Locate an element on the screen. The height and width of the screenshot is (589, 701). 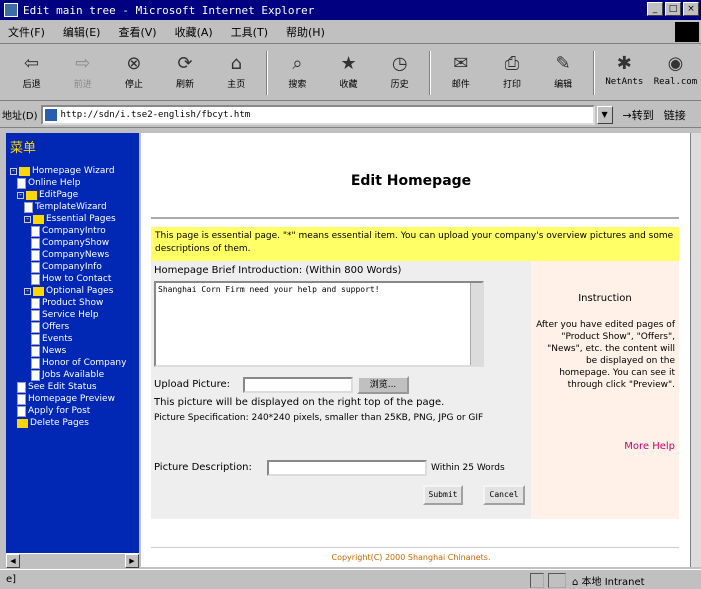
upload-picture-input is located at coordinates (298, 385).